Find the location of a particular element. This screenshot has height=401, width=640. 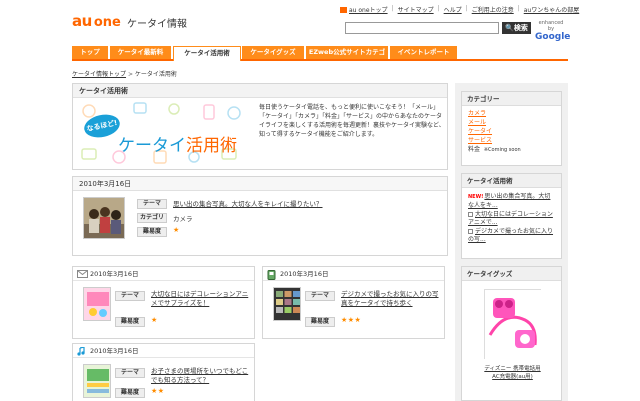

feature-date: 2010年3月16日 is located at coordinates (260, 184).